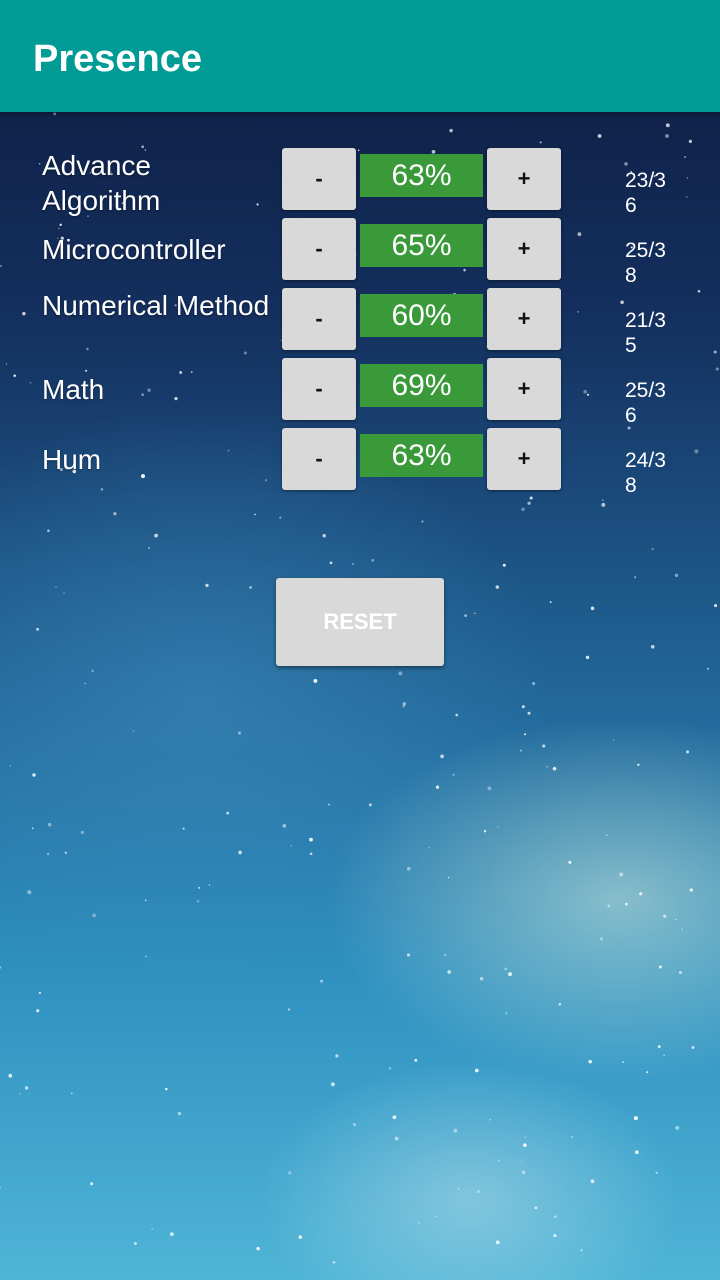  I want to click on attendance-ratio: 23/36, so click(645, 193).